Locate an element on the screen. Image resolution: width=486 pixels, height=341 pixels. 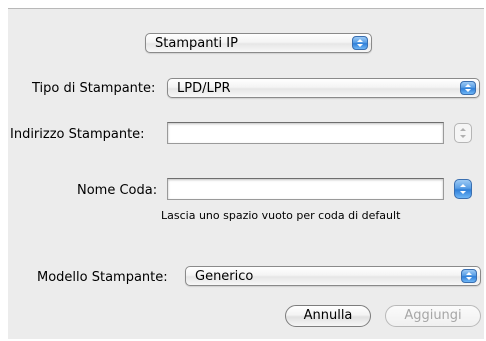
printer-address-field is located at coordinates (305, 133).